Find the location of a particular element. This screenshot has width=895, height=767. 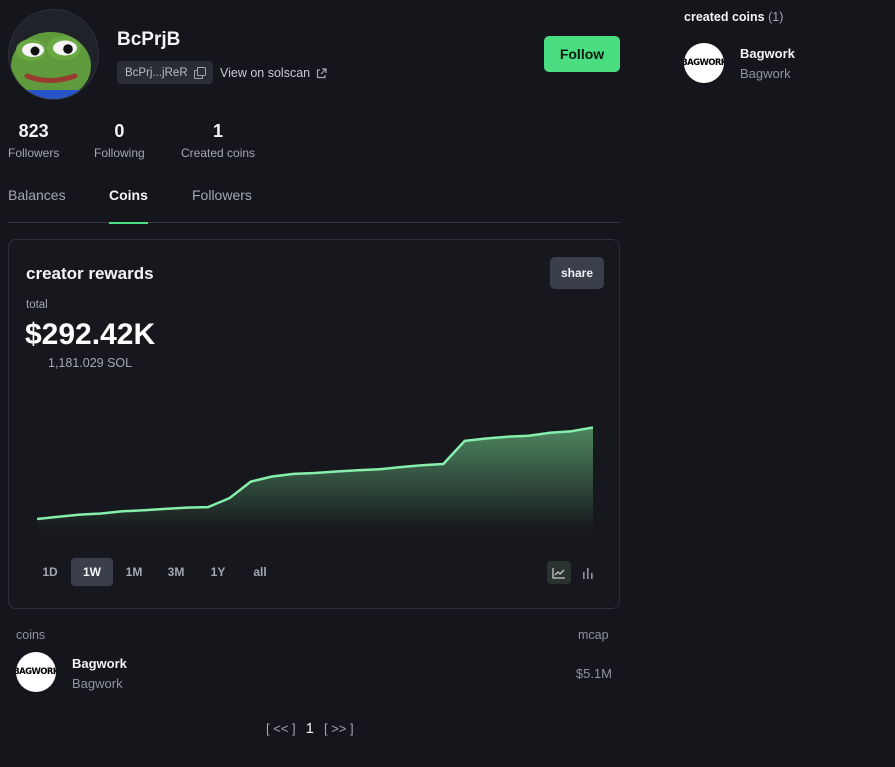

frog-avatar-icon is located at coordinates (53, 54).